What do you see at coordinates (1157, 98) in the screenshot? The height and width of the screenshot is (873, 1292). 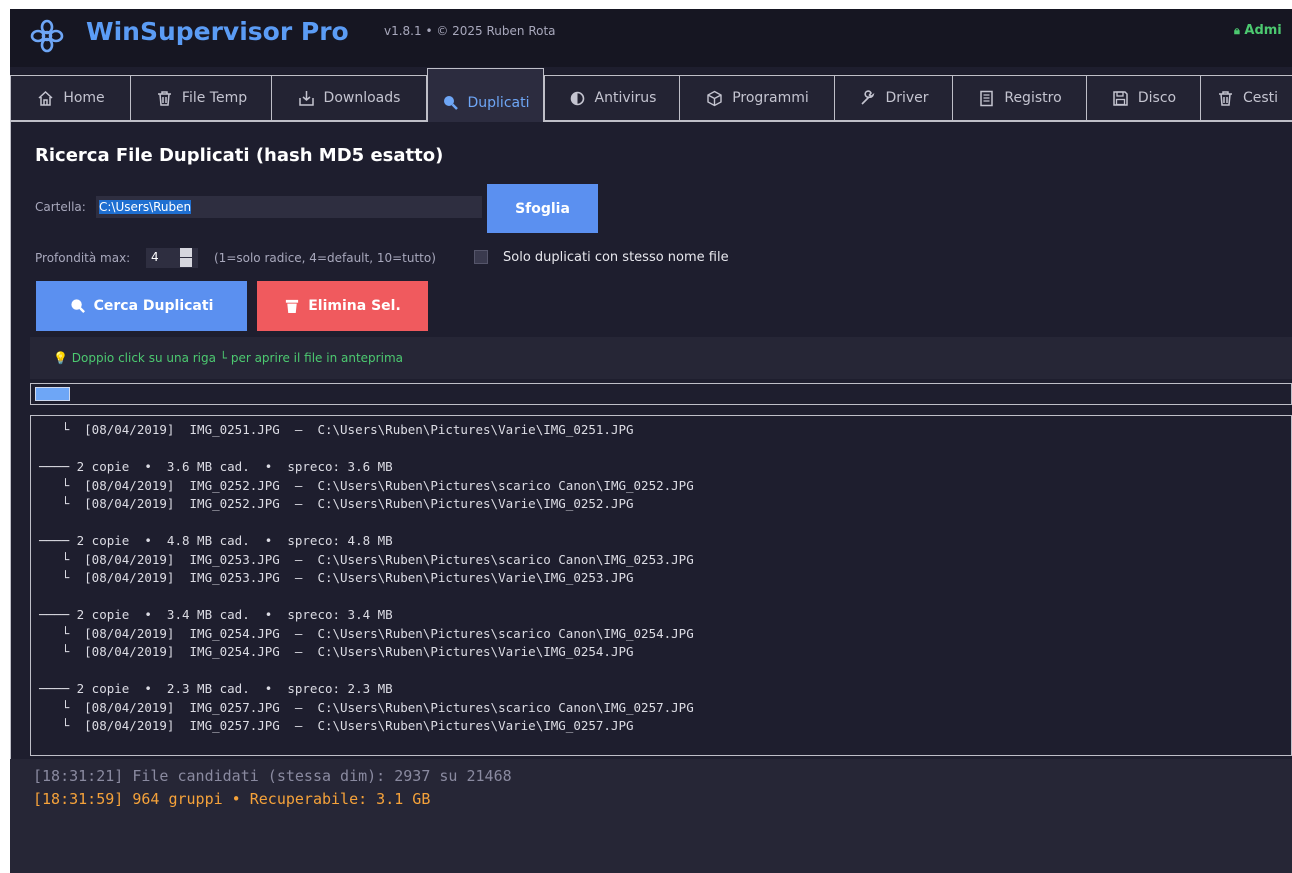 I see `tab-label: Disco` at bounding box center [1157, 98].